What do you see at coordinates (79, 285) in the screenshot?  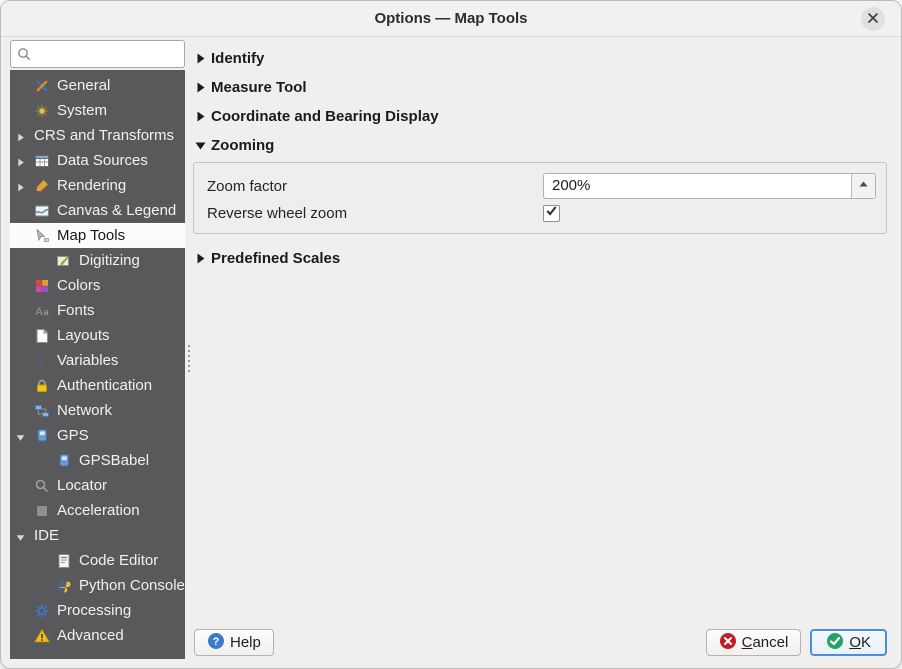 I see `sidebar-item-label: Colors` at bounding box center [79, 285].